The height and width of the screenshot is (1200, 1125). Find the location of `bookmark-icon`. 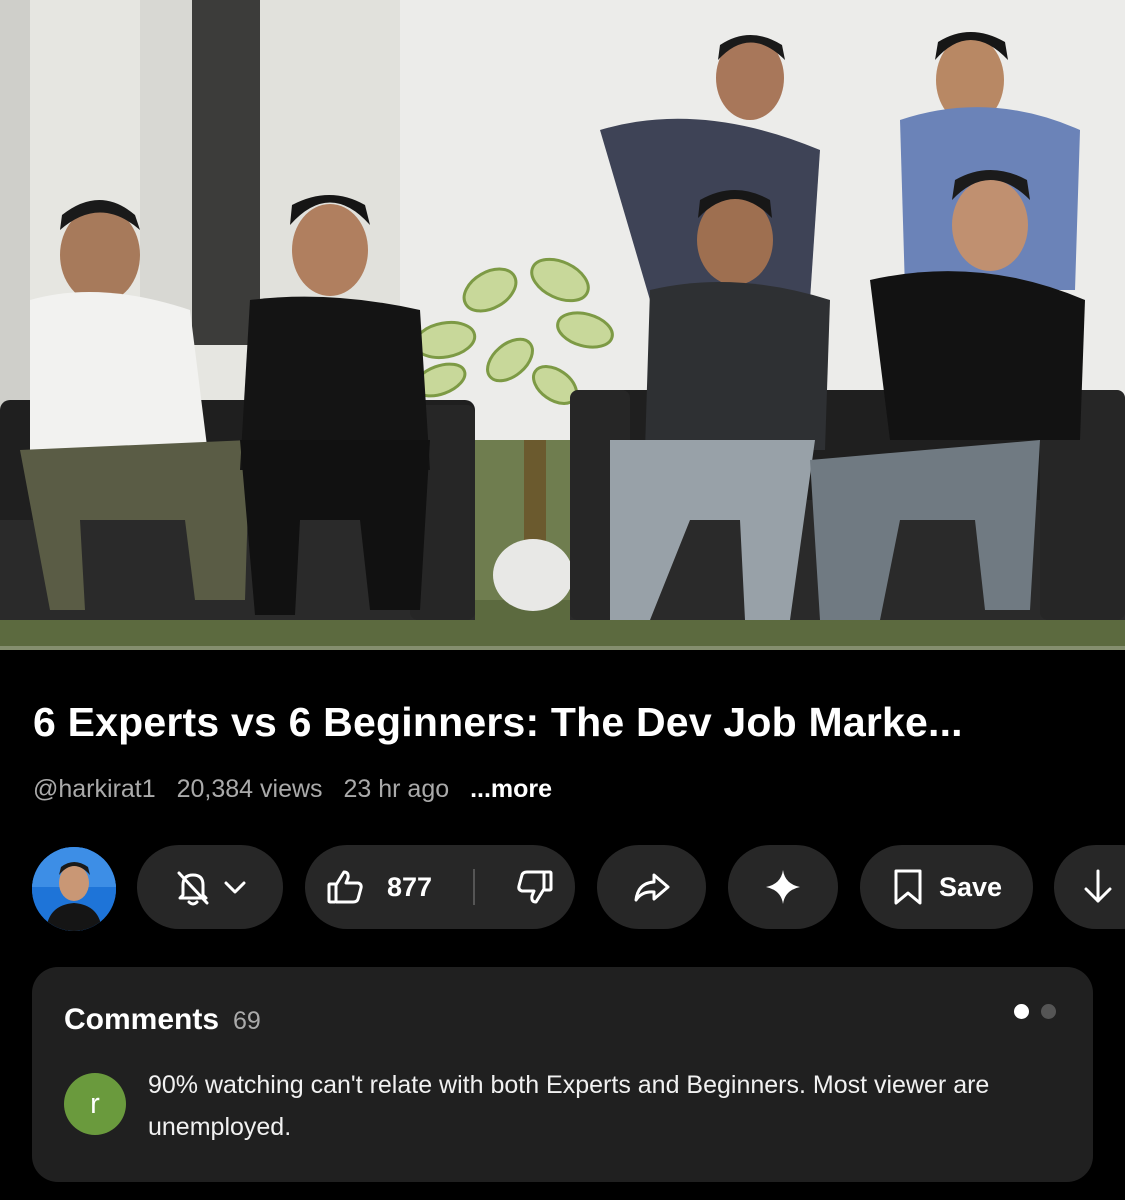

bookmark-icon is located at coordinates (908, 887).